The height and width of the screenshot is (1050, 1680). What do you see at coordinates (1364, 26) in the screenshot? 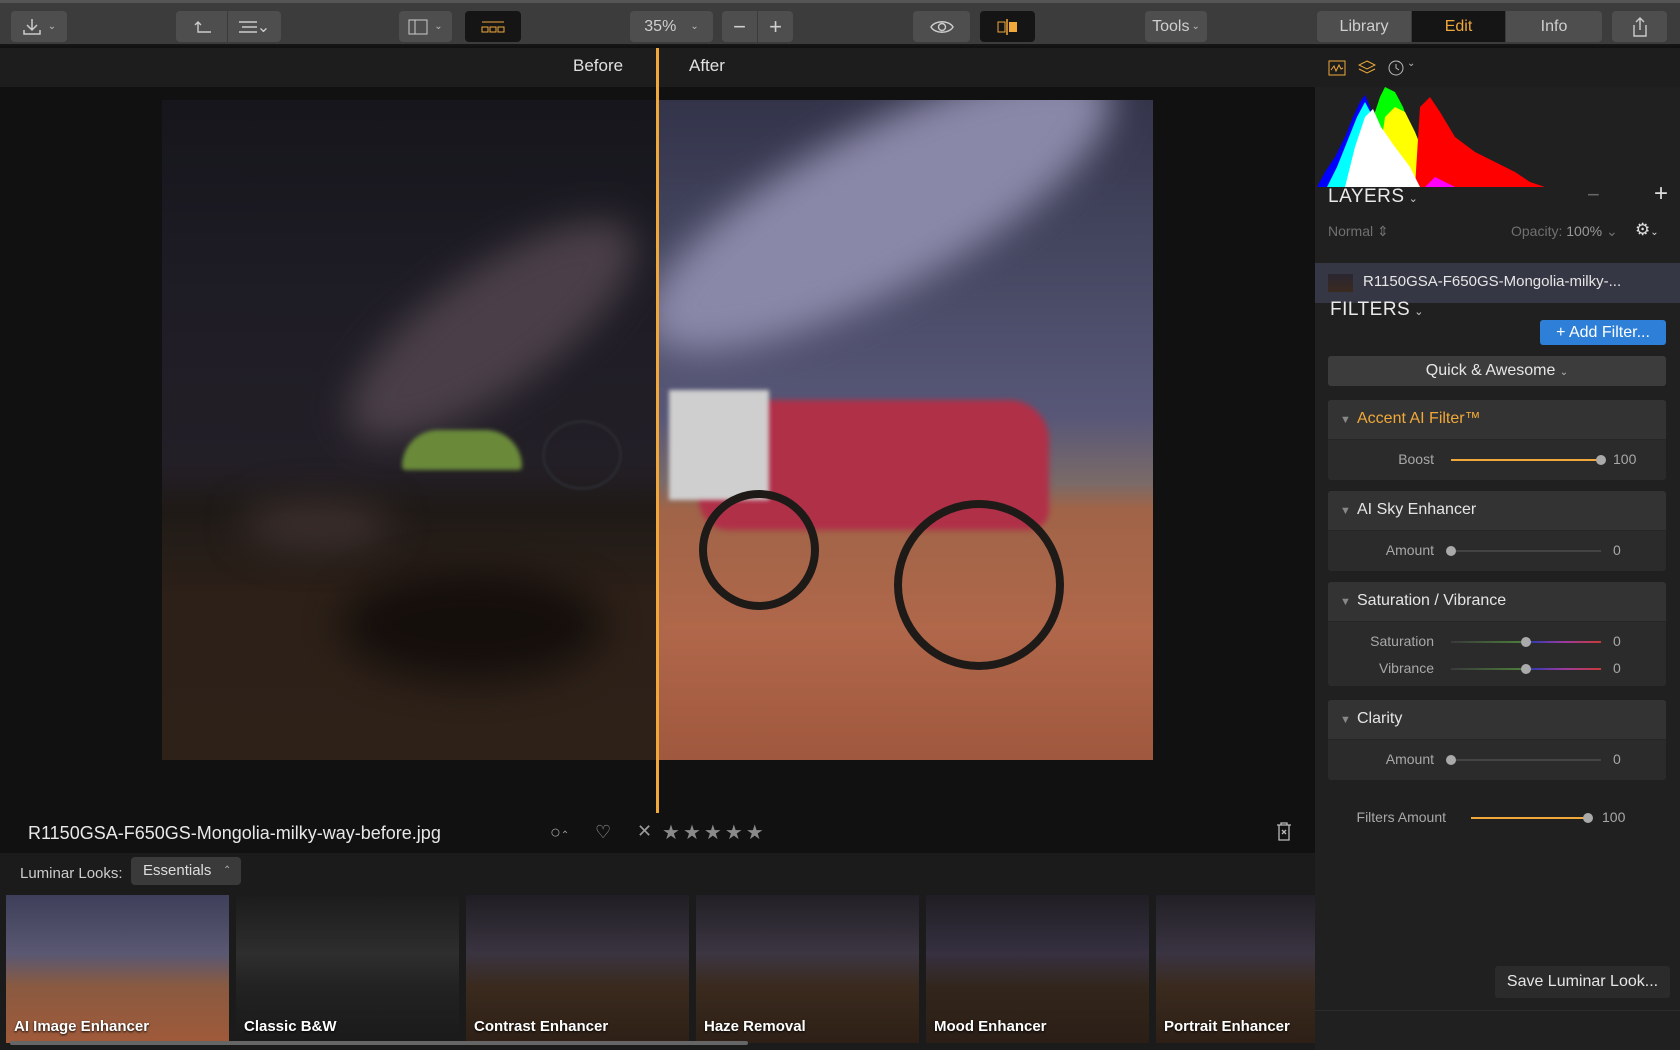
I see `tab-library: Library` at bounding box center [1364, 26].